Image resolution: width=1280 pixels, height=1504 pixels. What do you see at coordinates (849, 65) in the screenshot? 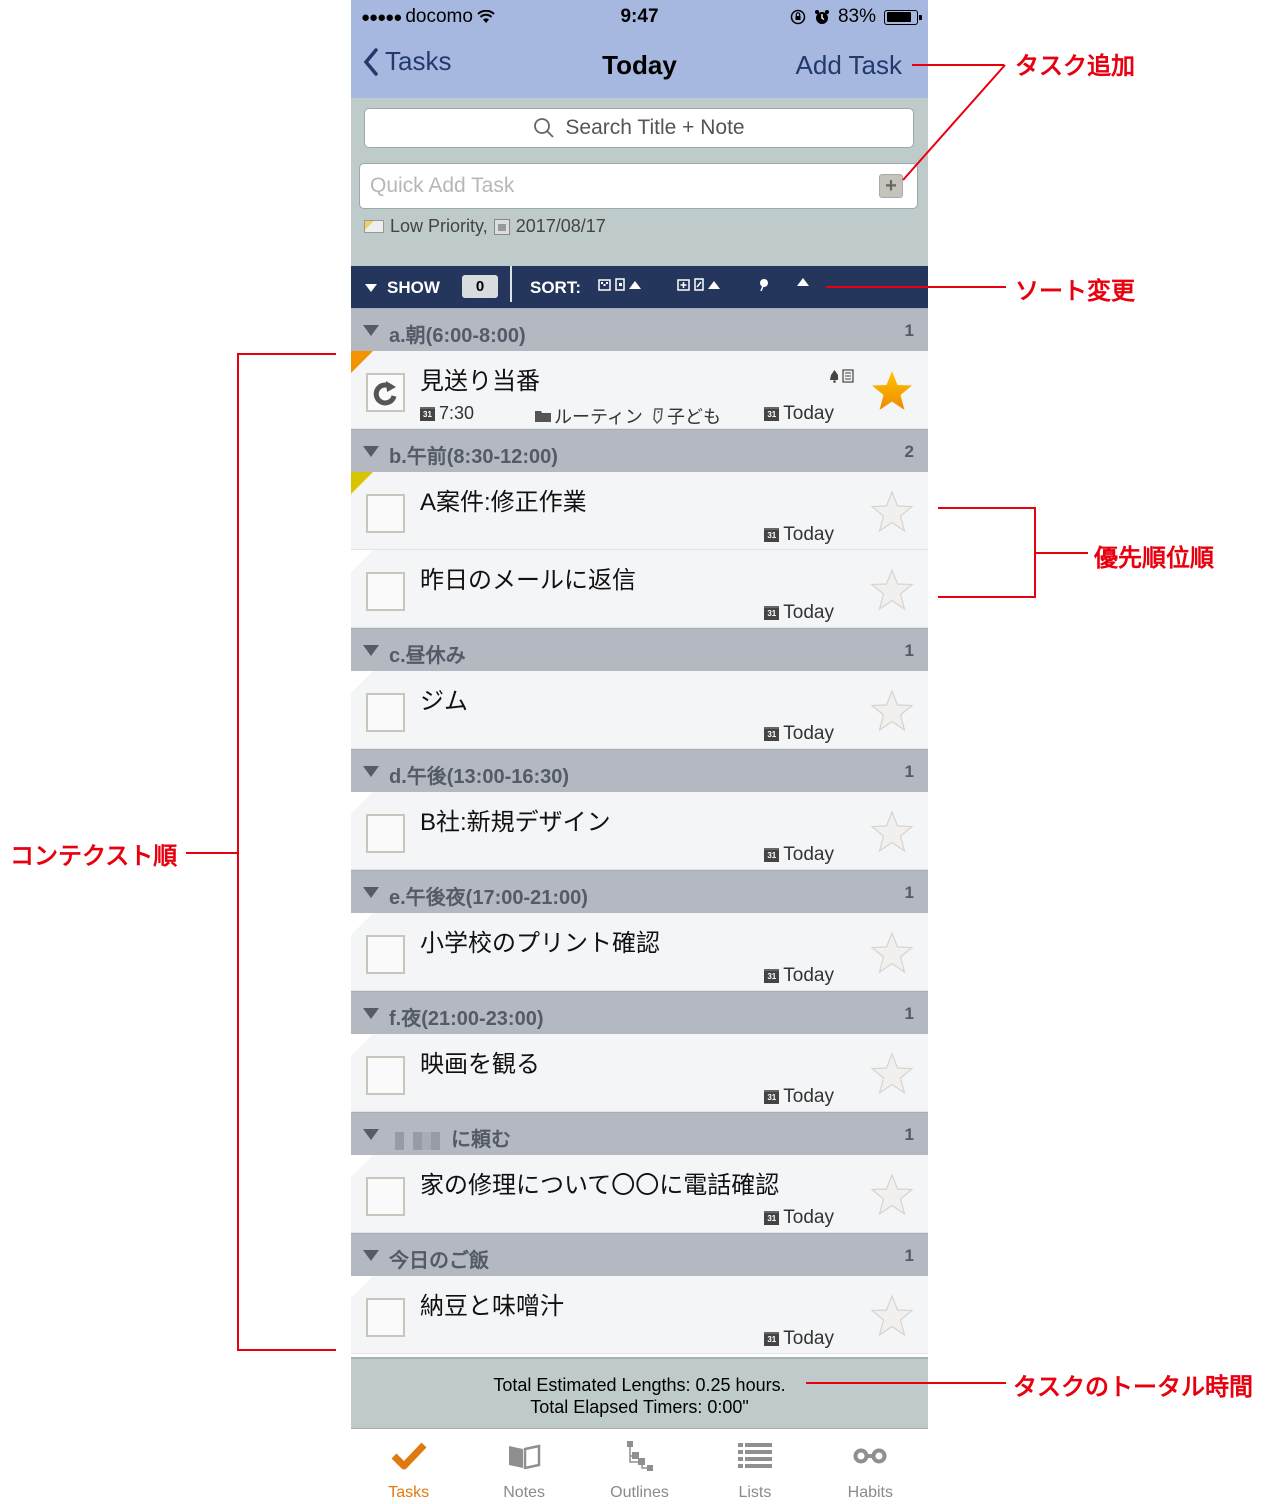
I see `add-task-button: Add Task` at bounding box center [849, 65].